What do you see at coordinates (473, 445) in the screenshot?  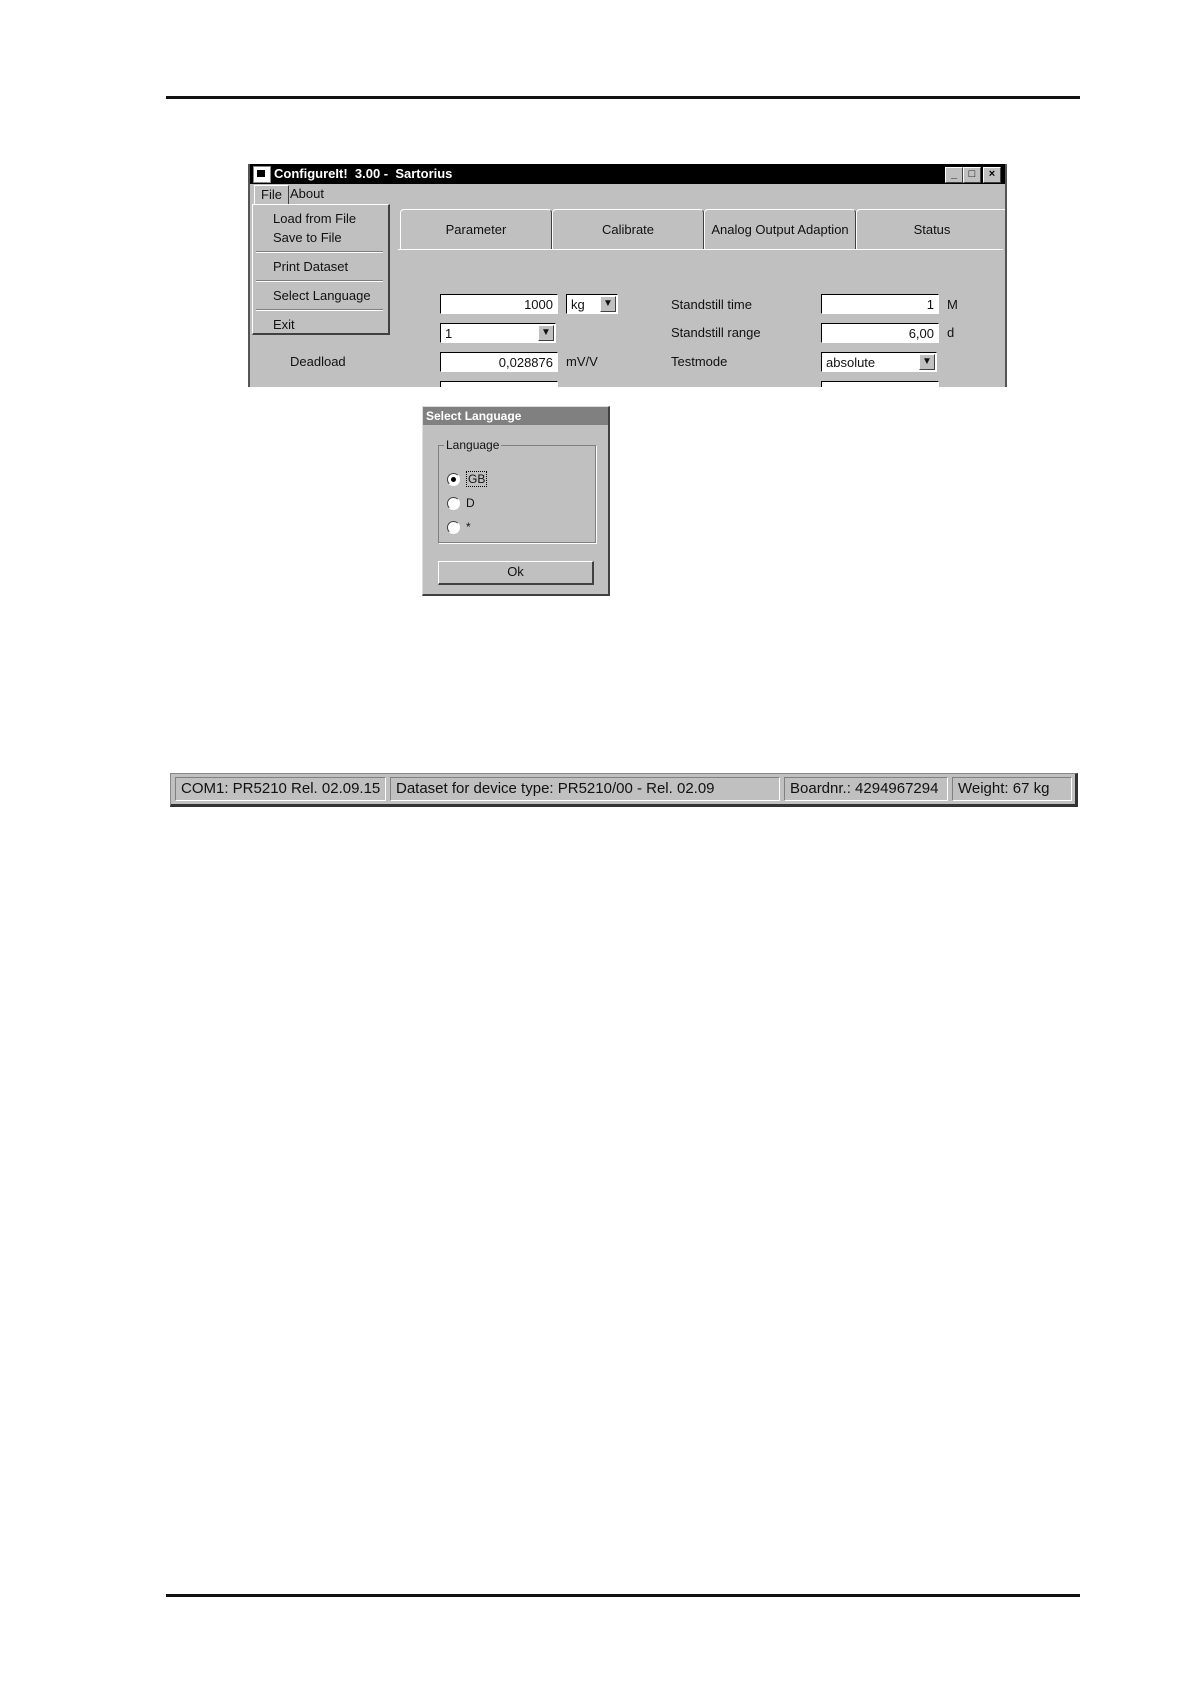 I see `language-group-label: Language` at bounding box center [473, 445].